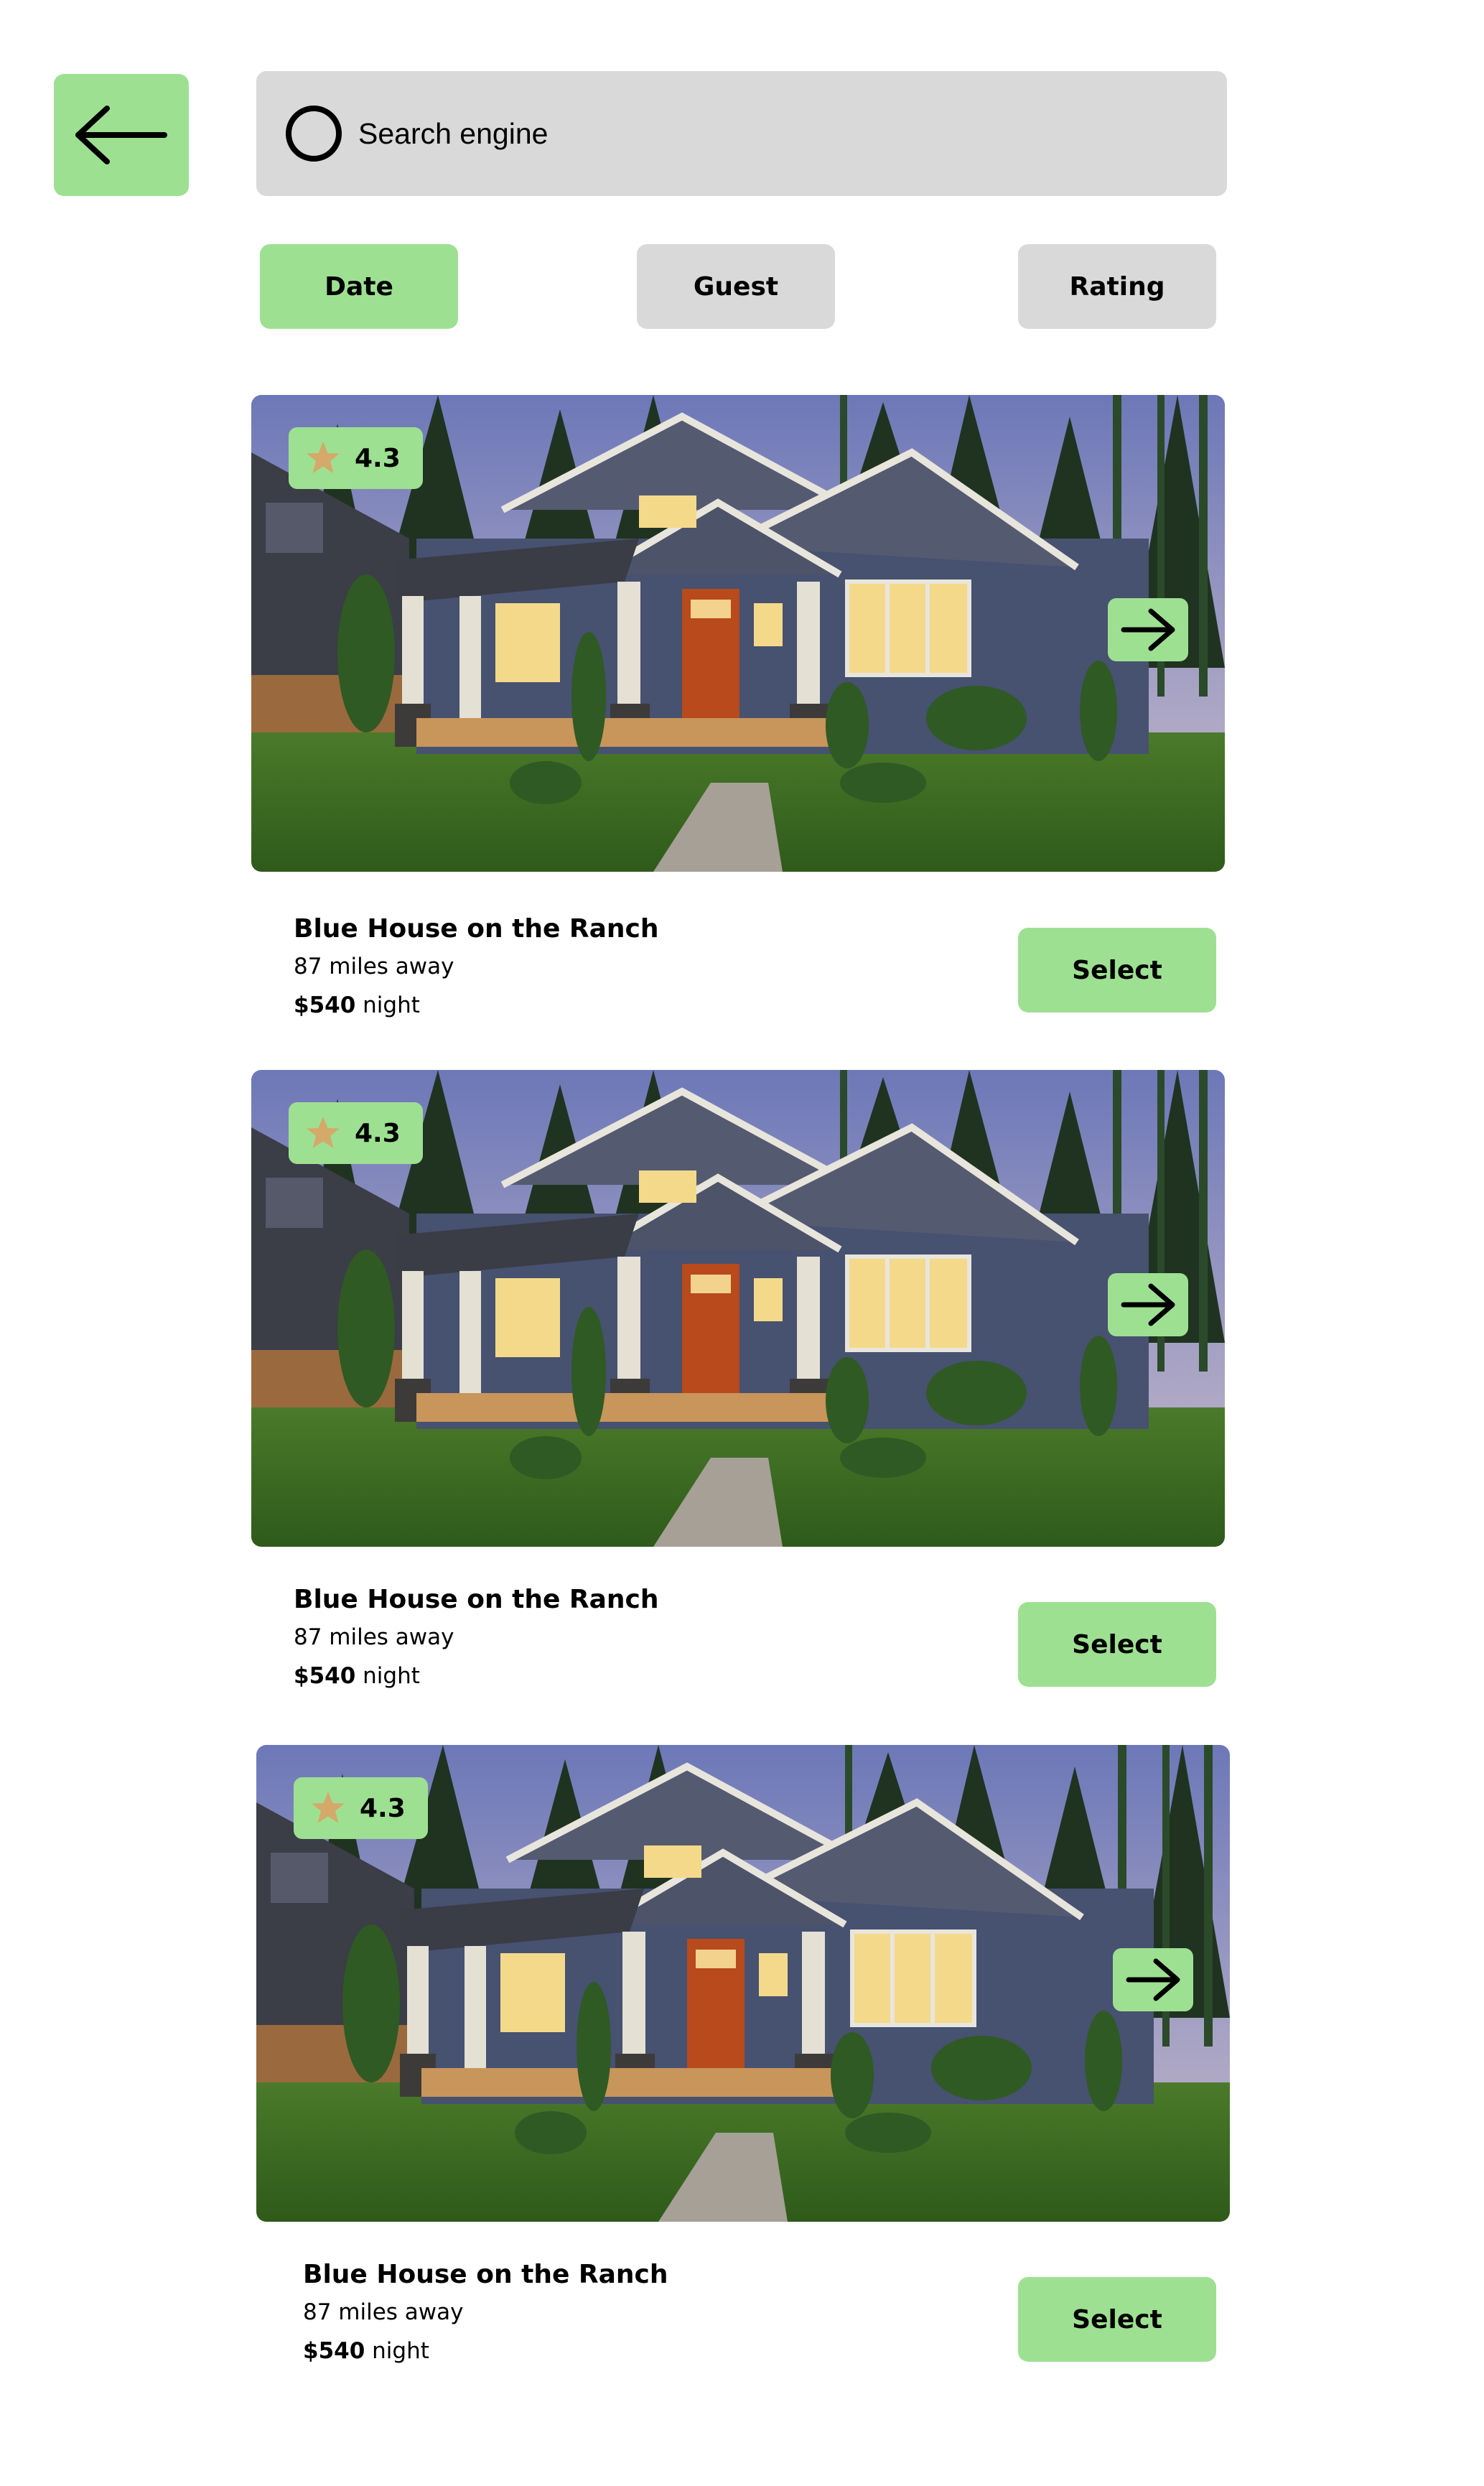 This screenshot has width=1484, height=2486. Describe the element at coordinates (359, 286) in the screenshot. I see `filter-date-button: Date` at that location.